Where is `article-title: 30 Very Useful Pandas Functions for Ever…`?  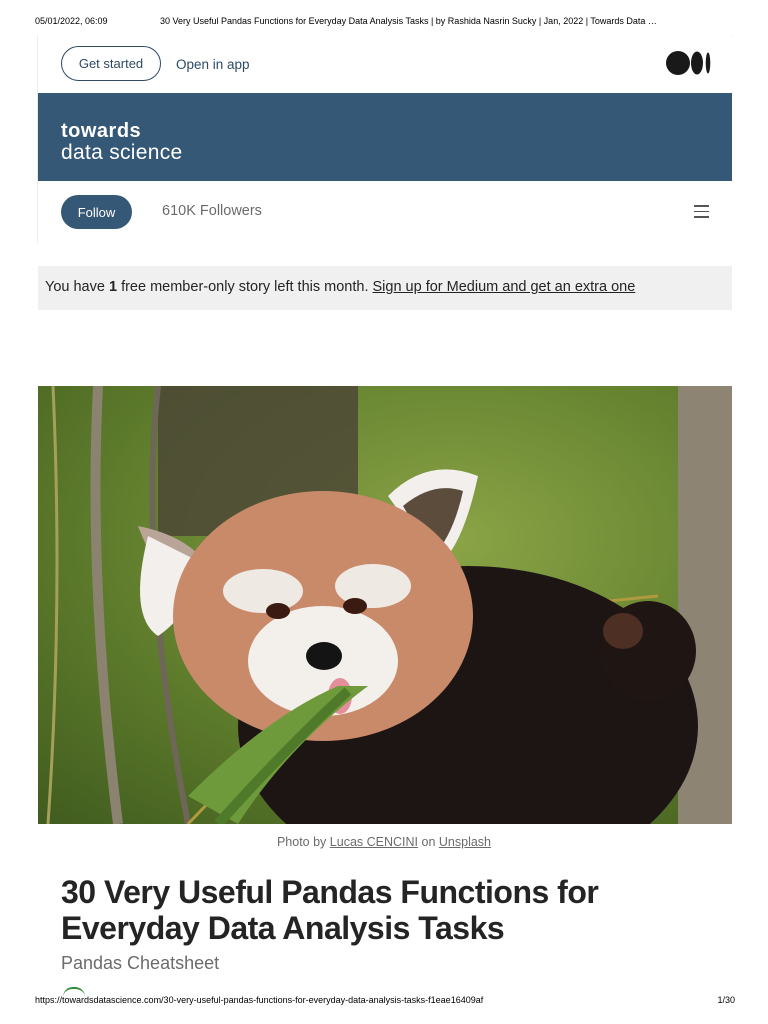 article-title: 30 Very Useful Pandas Functions for Ever… is located at coordinates (330, 910).